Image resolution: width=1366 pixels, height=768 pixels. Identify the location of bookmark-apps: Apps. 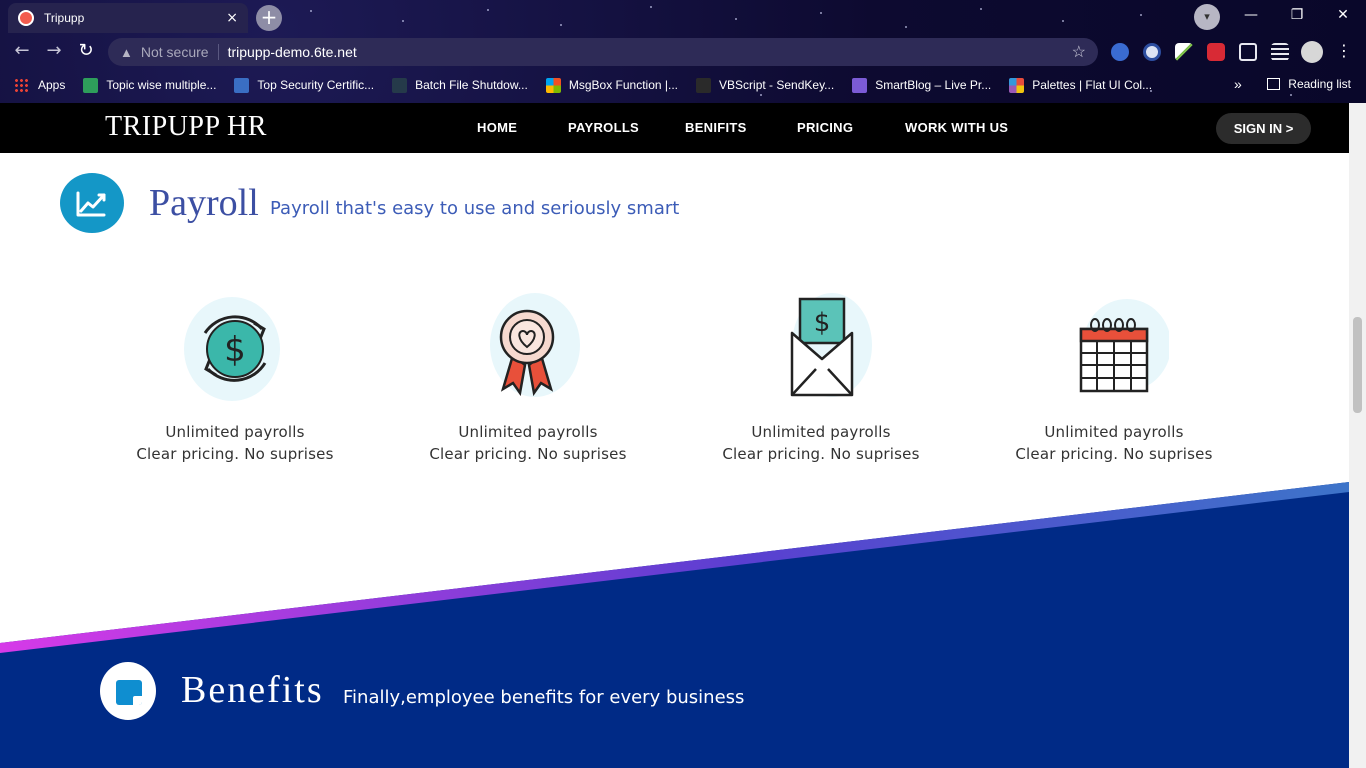
(32, 85).